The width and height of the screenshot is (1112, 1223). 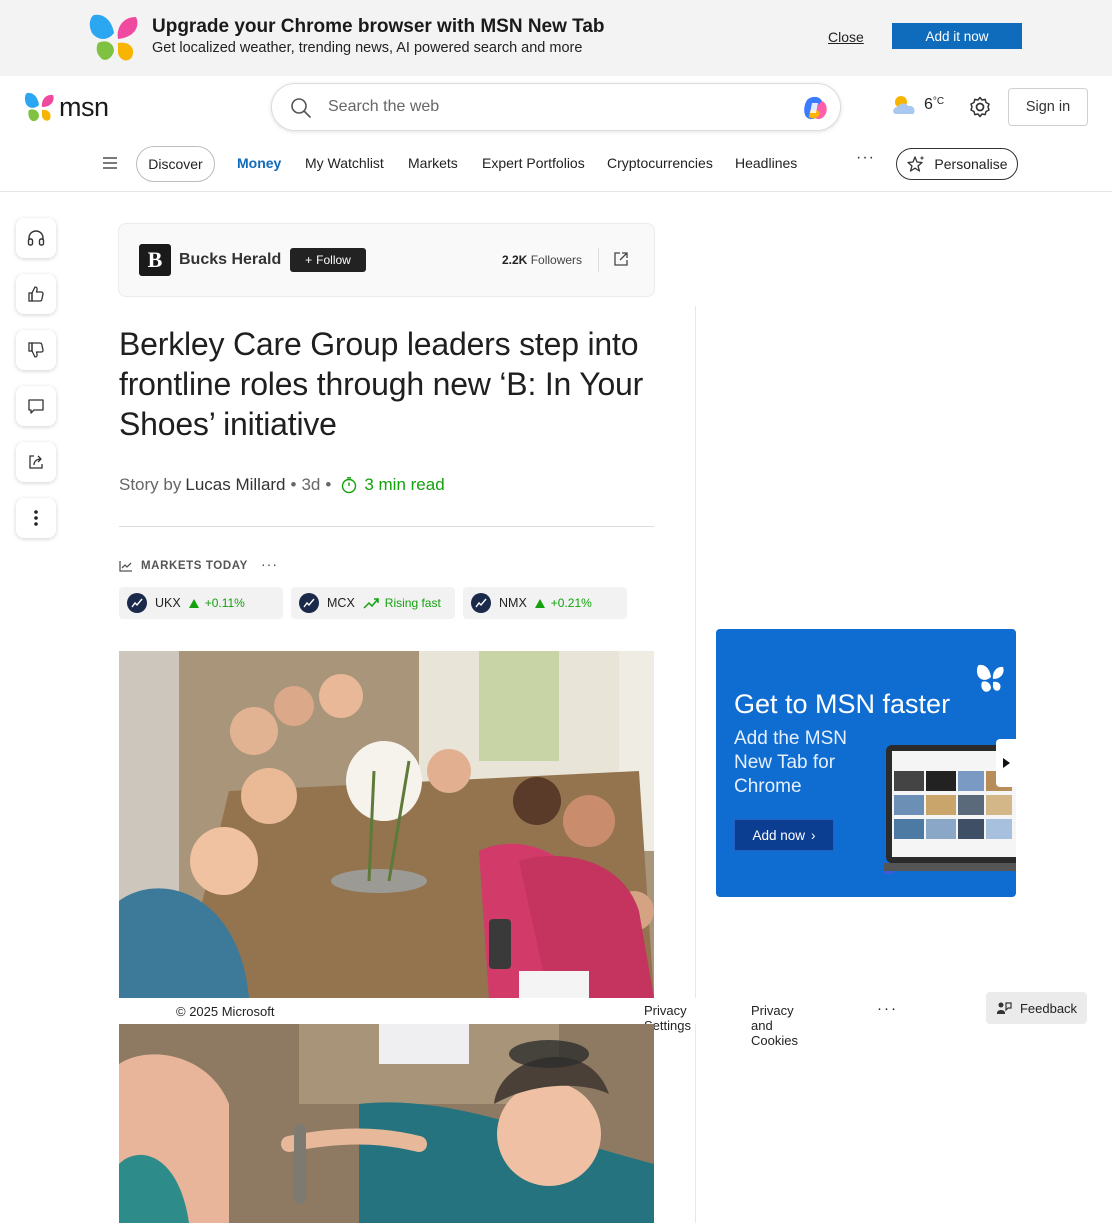 I want to click on trending-up-icon, so click(x=371, y=603).